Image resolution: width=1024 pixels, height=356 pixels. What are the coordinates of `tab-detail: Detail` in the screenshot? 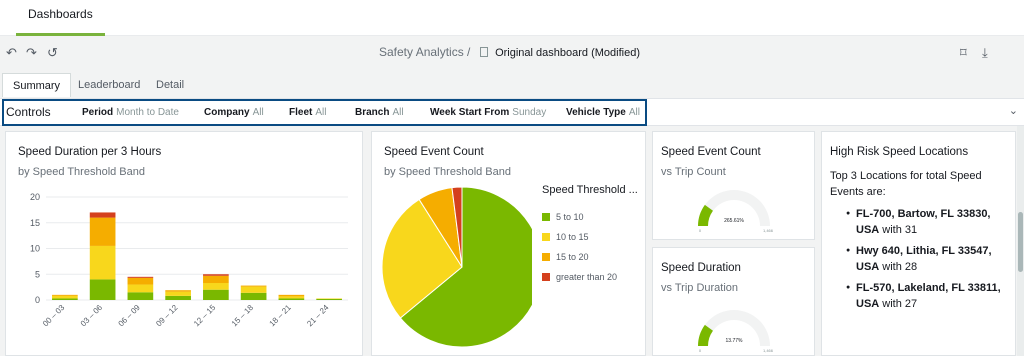 It's located at (170, 85).